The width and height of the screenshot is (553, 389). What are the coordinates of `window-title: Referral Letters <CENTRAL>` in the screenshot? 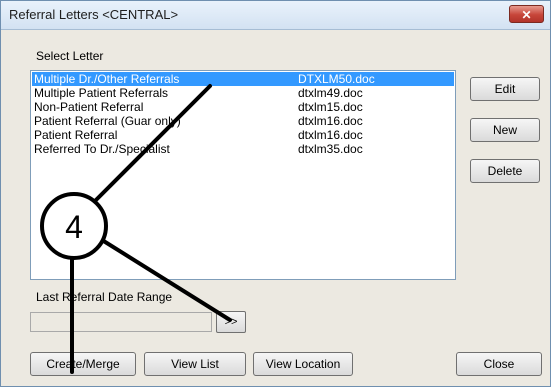 It's located at (94, 14).